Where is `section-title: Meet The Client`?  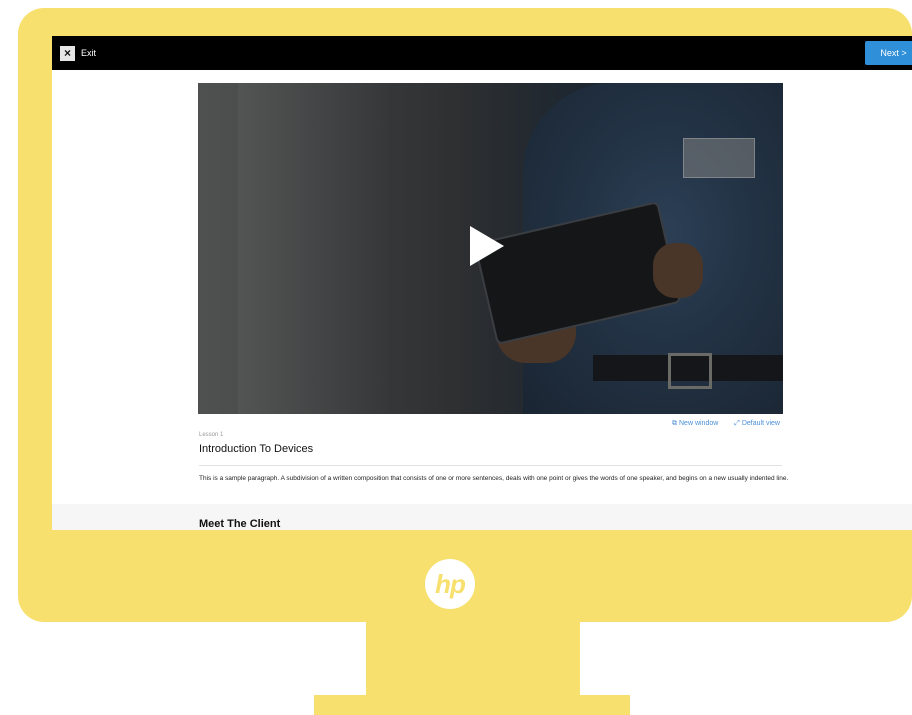 section-title: Meet The Client is located at coordinates (240, 524).